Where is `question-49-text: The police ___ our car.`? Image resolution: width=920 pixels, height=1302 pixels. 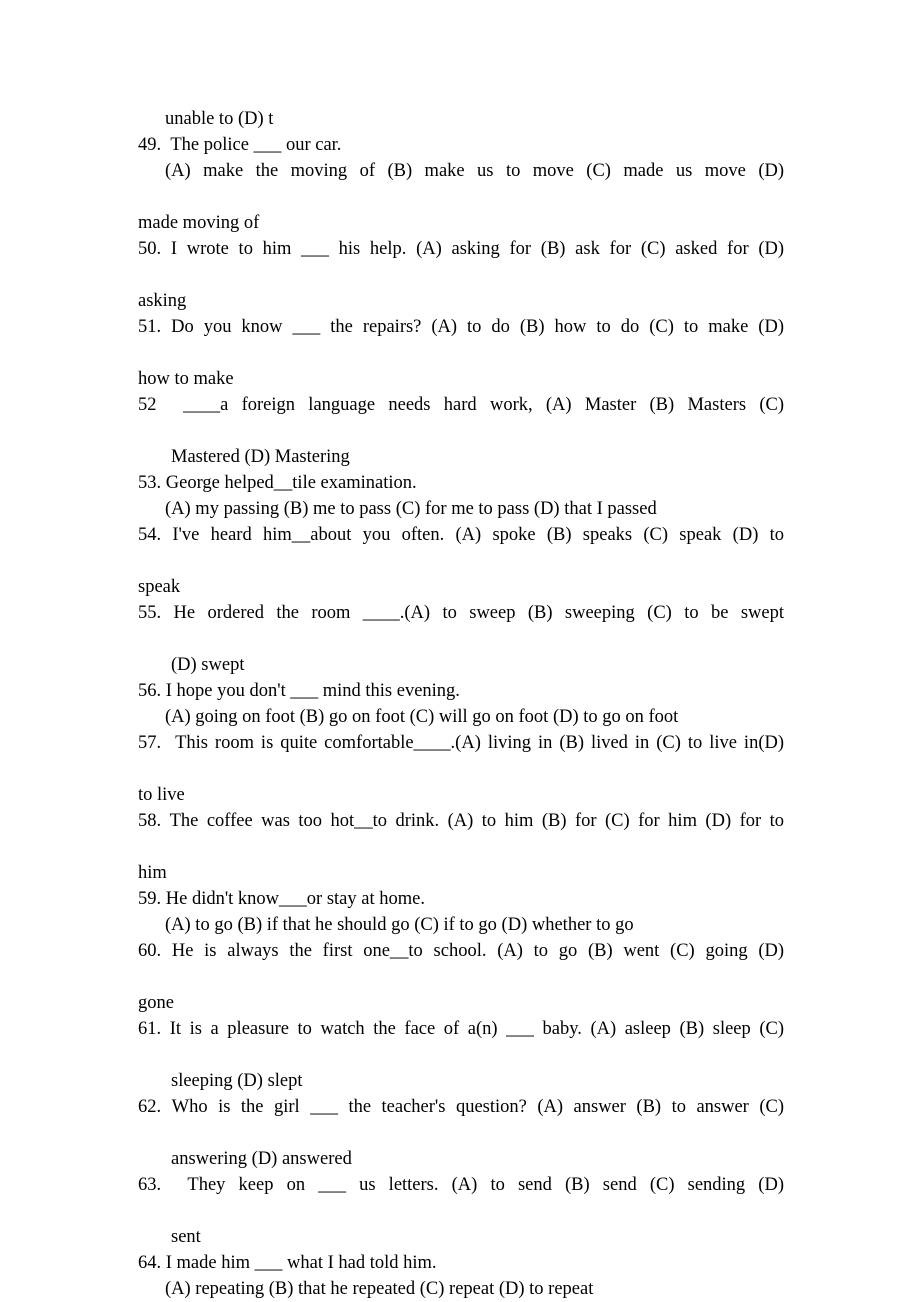
question-49-text: The police ___ our car. is located at coordinates (256, 145).